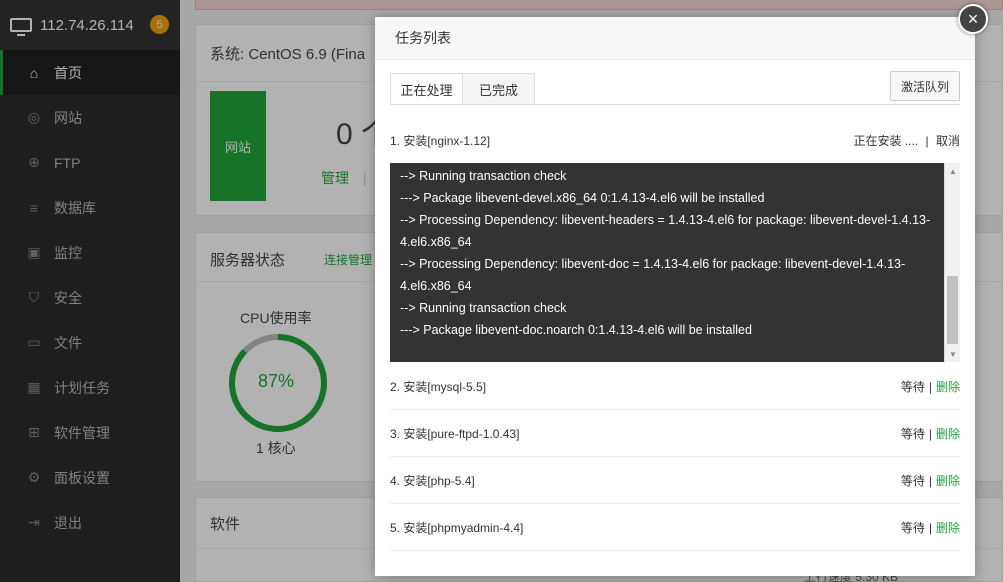  I want to click on task-name: 2. 安装[mysql-5.5], so click(438, 386).